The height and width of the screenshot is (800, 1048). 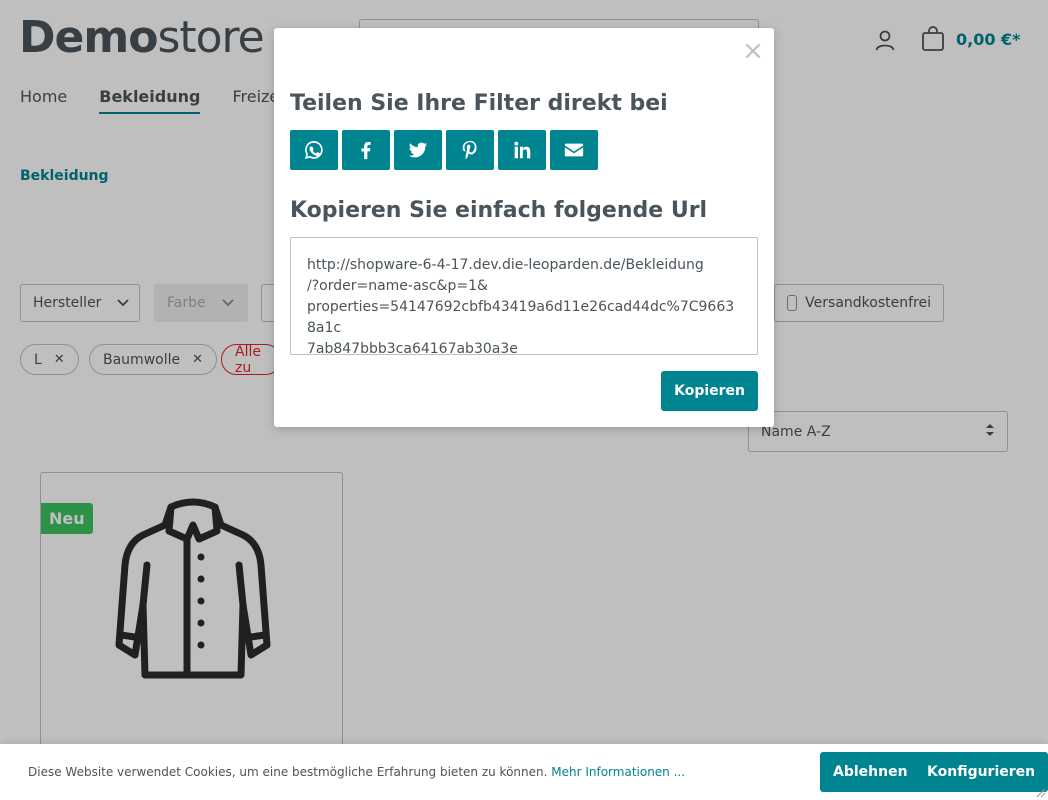 What do you see at coordinates (479, 103) in the screenshot?
I see `modal-title: Teilen Sie Ihre Filter direkt bei` at bounding box center [479, 103].